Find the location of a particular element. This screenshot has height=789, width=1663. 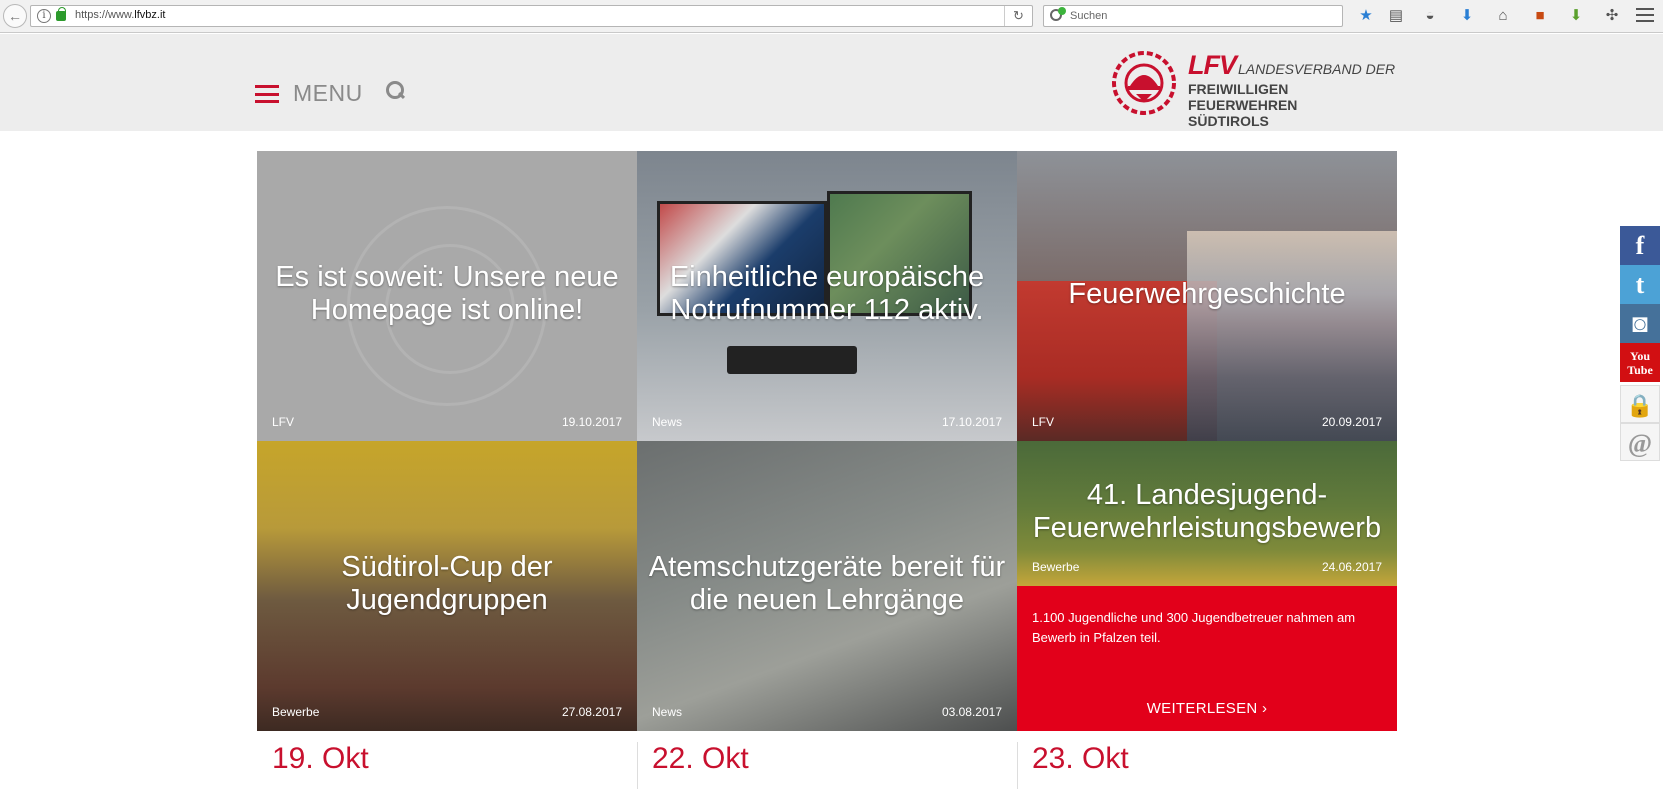

read-more-label: WEITERLESEN is located at coordinates (1202, 708).